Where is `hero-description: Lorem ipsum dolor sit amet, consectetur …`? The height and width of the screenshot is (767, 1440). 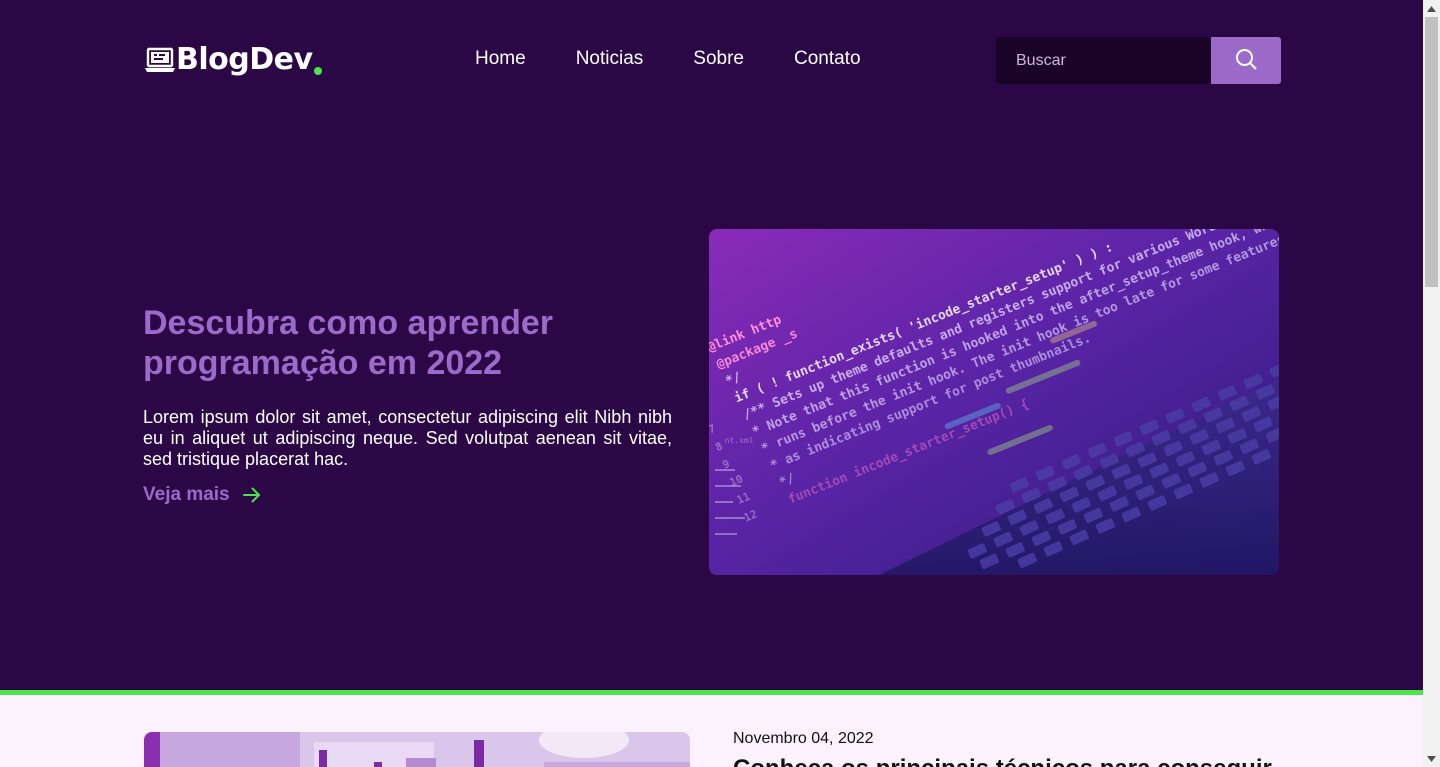
hero-description: Lorem ipsum dolor sit amet, consectetur … is located at coordinates (407, 438).